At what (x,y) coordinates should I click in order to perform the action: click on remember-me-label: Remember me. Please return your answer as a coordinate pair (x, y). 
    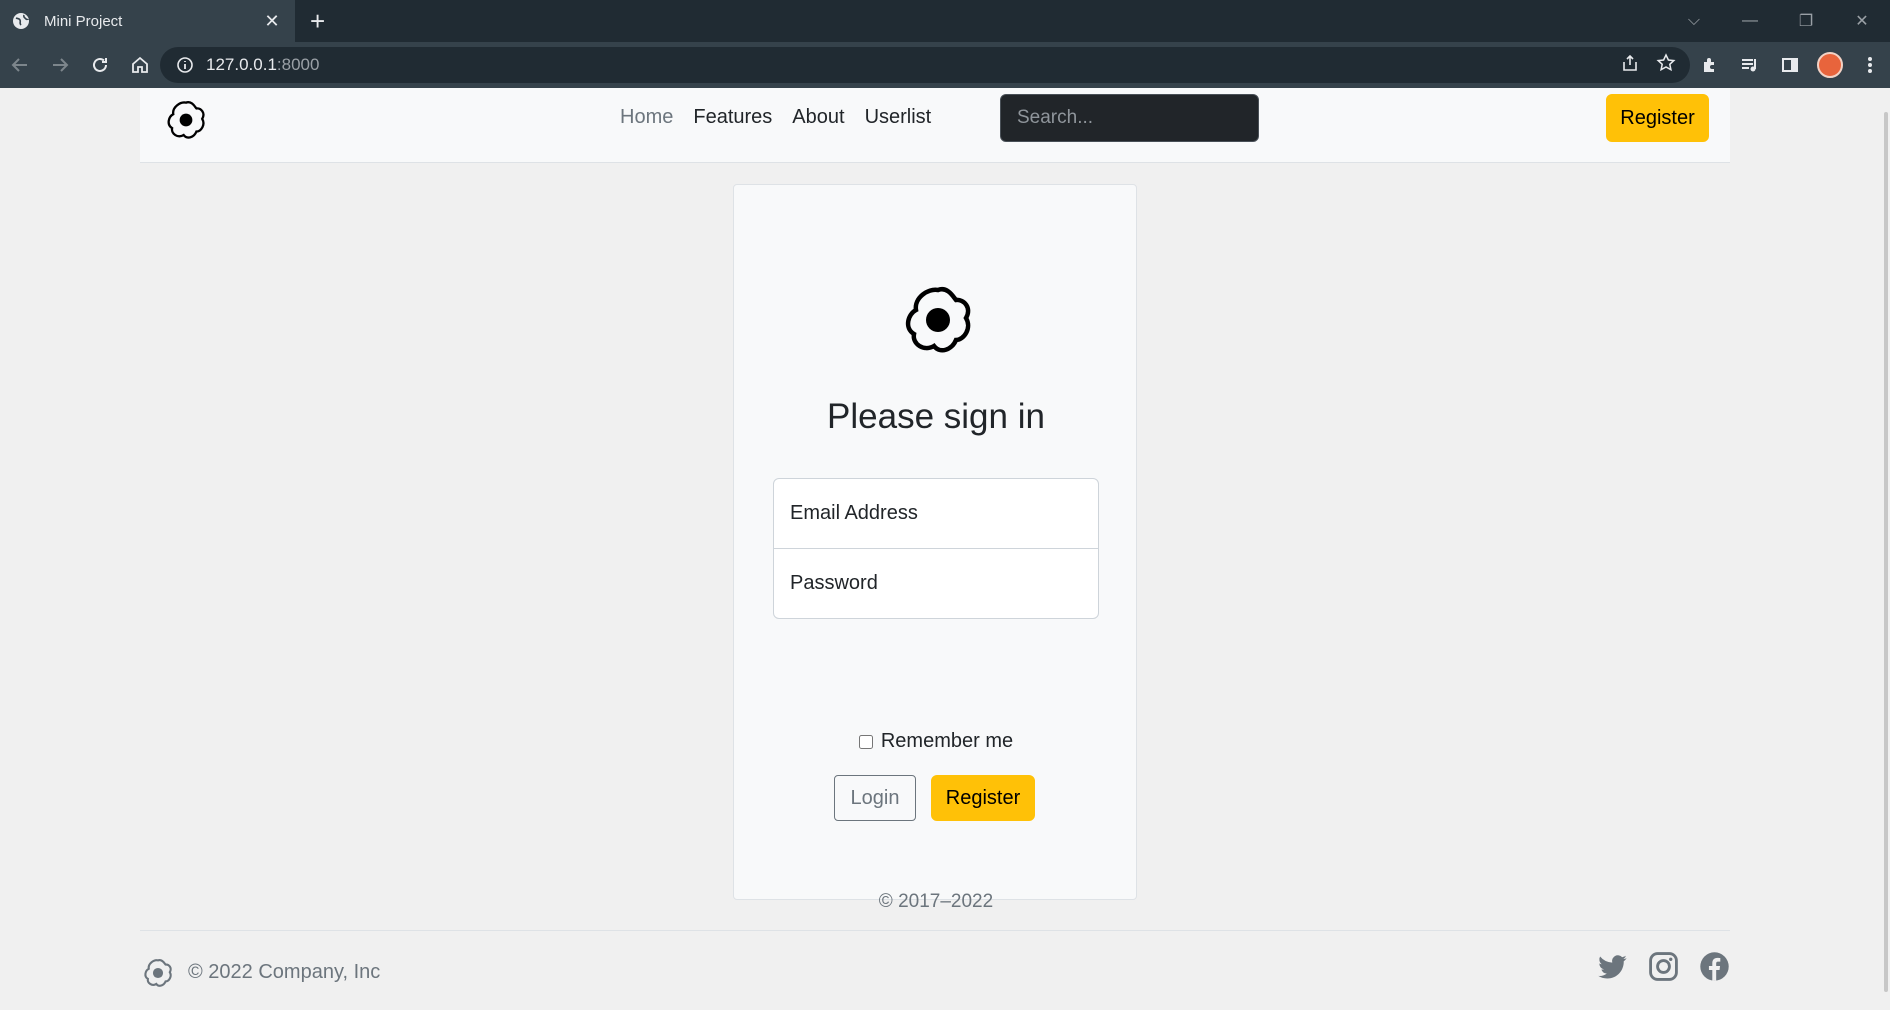
    Looking at the image, I should click on (947, 741).